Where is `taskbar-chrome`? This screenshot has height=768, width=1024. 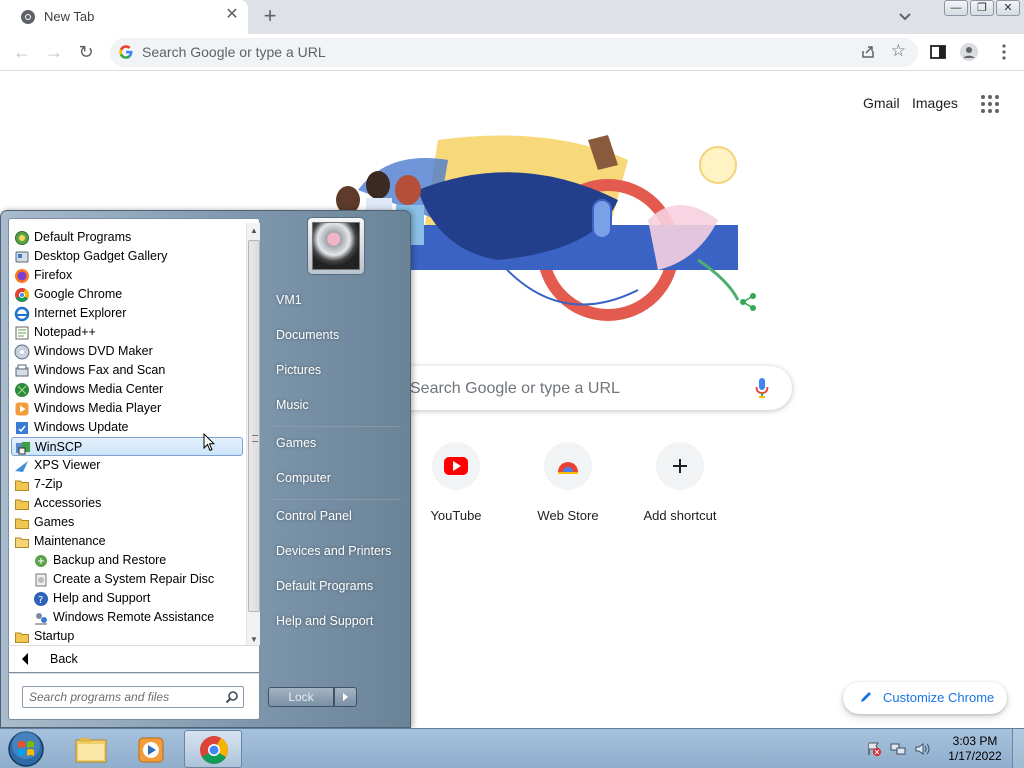
taskbar-chrome is located at coordinates (213, 749).